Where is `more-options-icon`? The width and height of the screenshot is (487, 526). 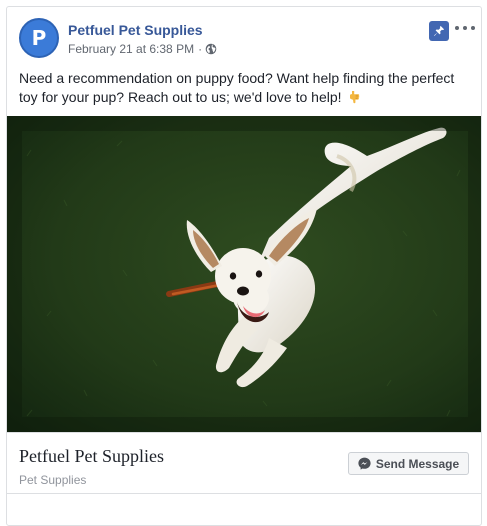
more-options-icon is located at coordinates (465, 28).